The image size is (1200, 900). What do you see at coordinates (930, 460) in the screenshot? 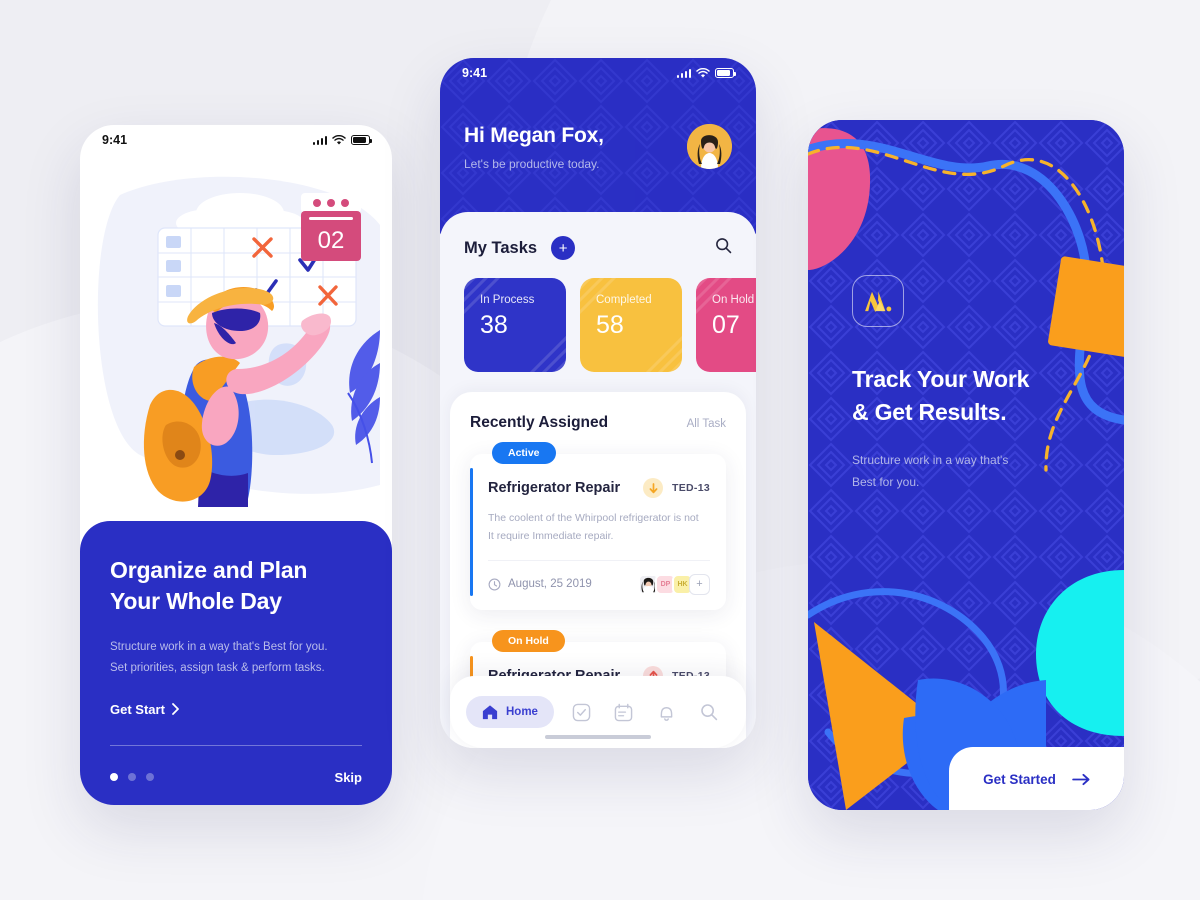
I see `splash-subtitle-line-1: Structure work in a way that's` at bounding box center [930, 460].